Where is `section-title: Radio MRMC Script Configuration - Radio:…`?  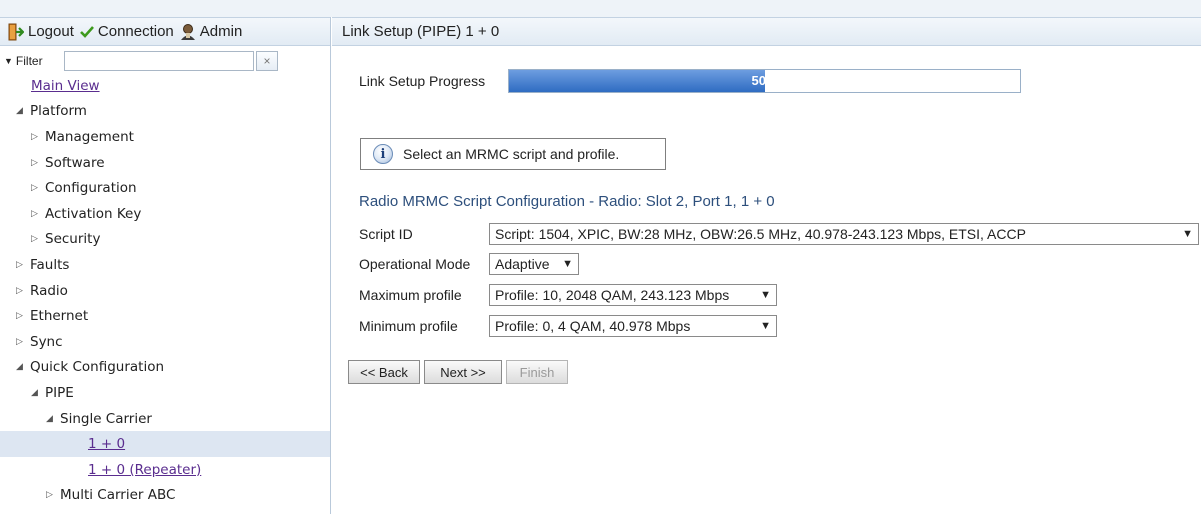
section-title: Radio MRMC Script Configuration - Radio:… is located at coordinates (567, 201).